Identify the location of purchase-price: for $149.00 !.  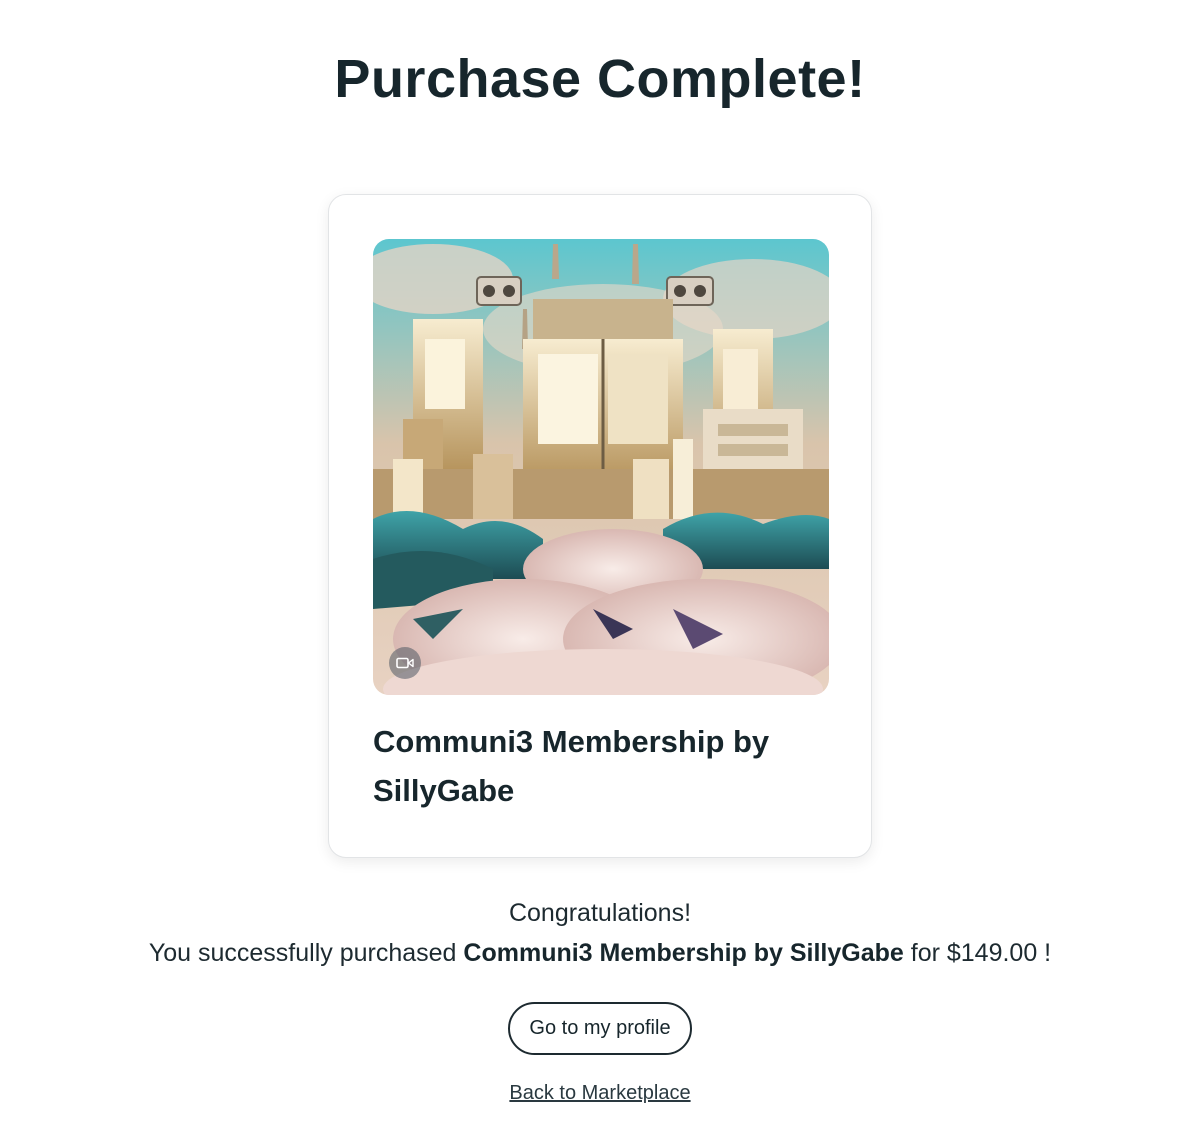
(981, 953).